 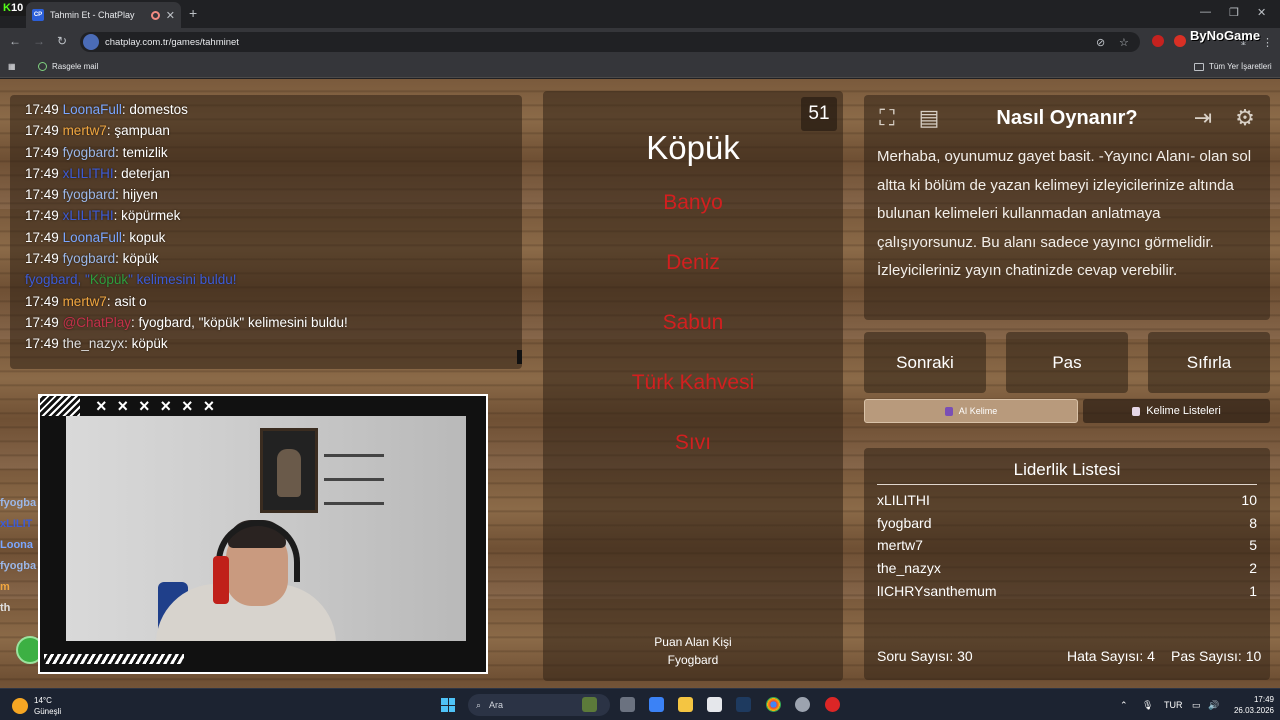 What do you see at coordinates (819, 114) in the screenshot?
I see `countdown-timer: 51` at bounding box center [819, 114].